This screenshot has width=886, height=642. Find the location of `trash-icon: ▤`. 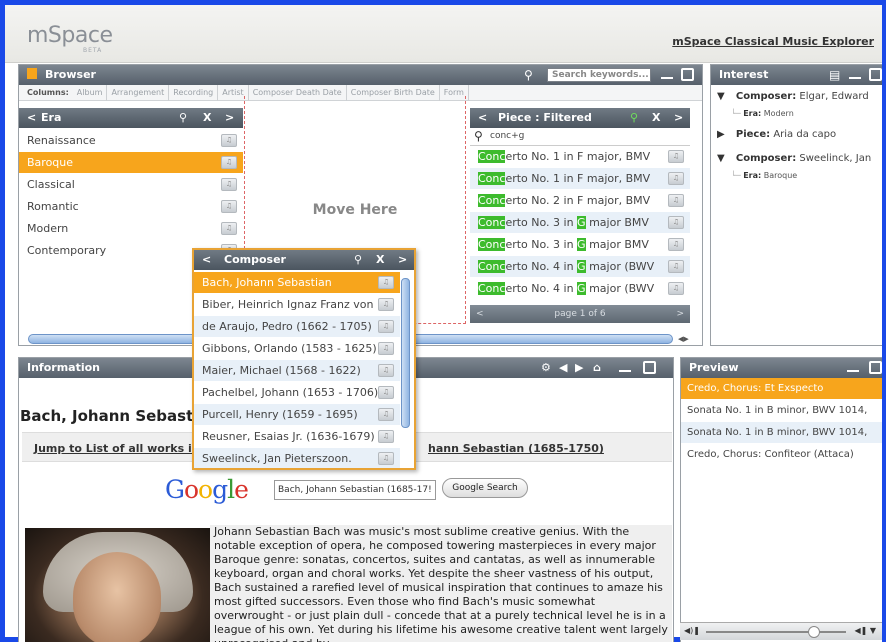

trash-icon: ▤ is located at coordinates (834, 75).